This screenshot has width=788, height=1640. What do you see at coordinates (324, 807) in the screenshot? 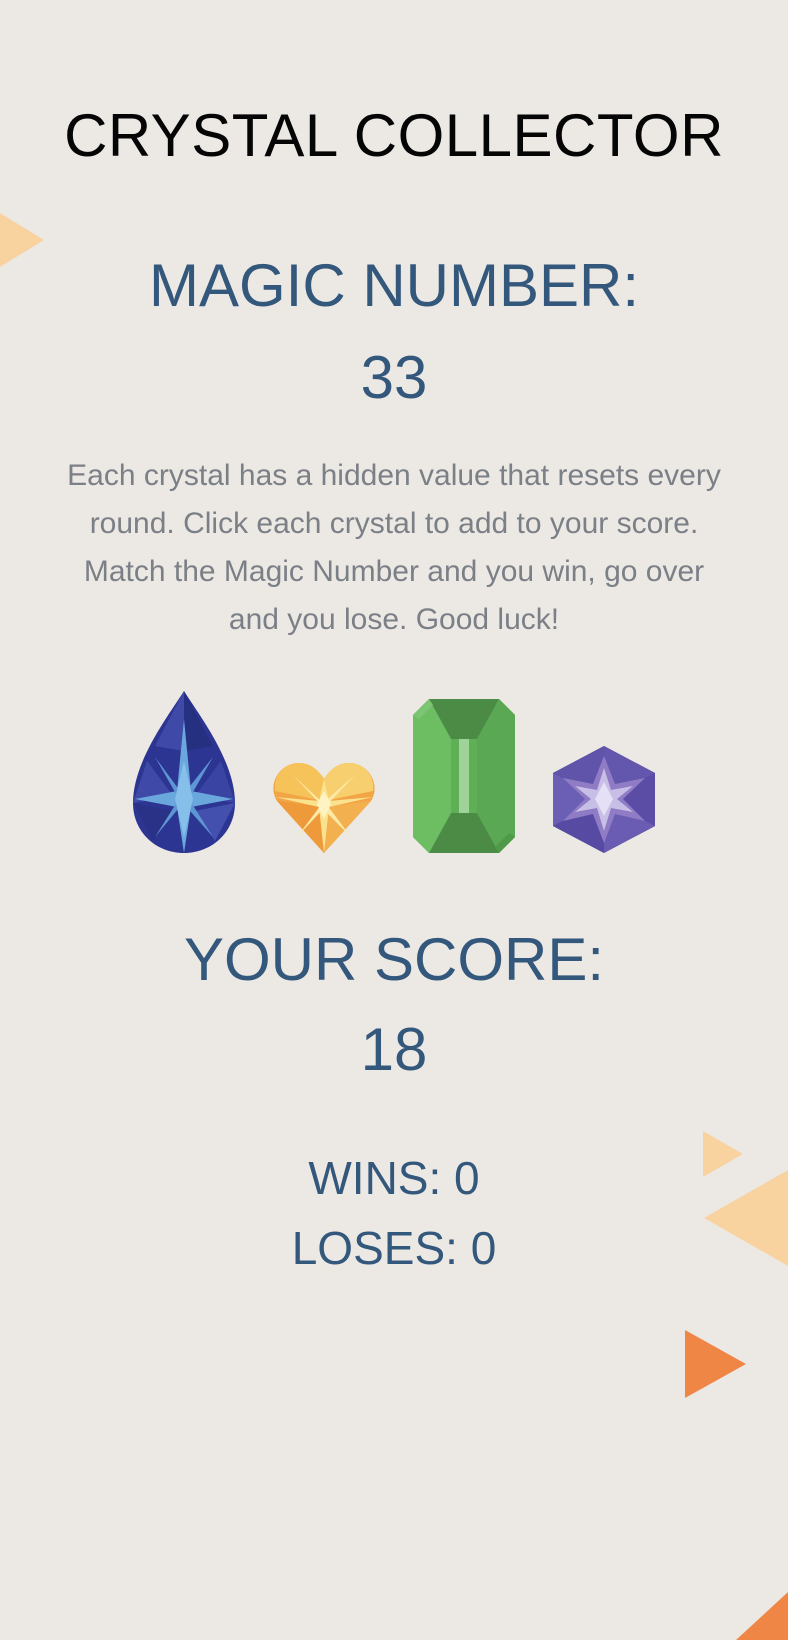
I see `yellow-heart-crystal` at bounding box center [324, 807].